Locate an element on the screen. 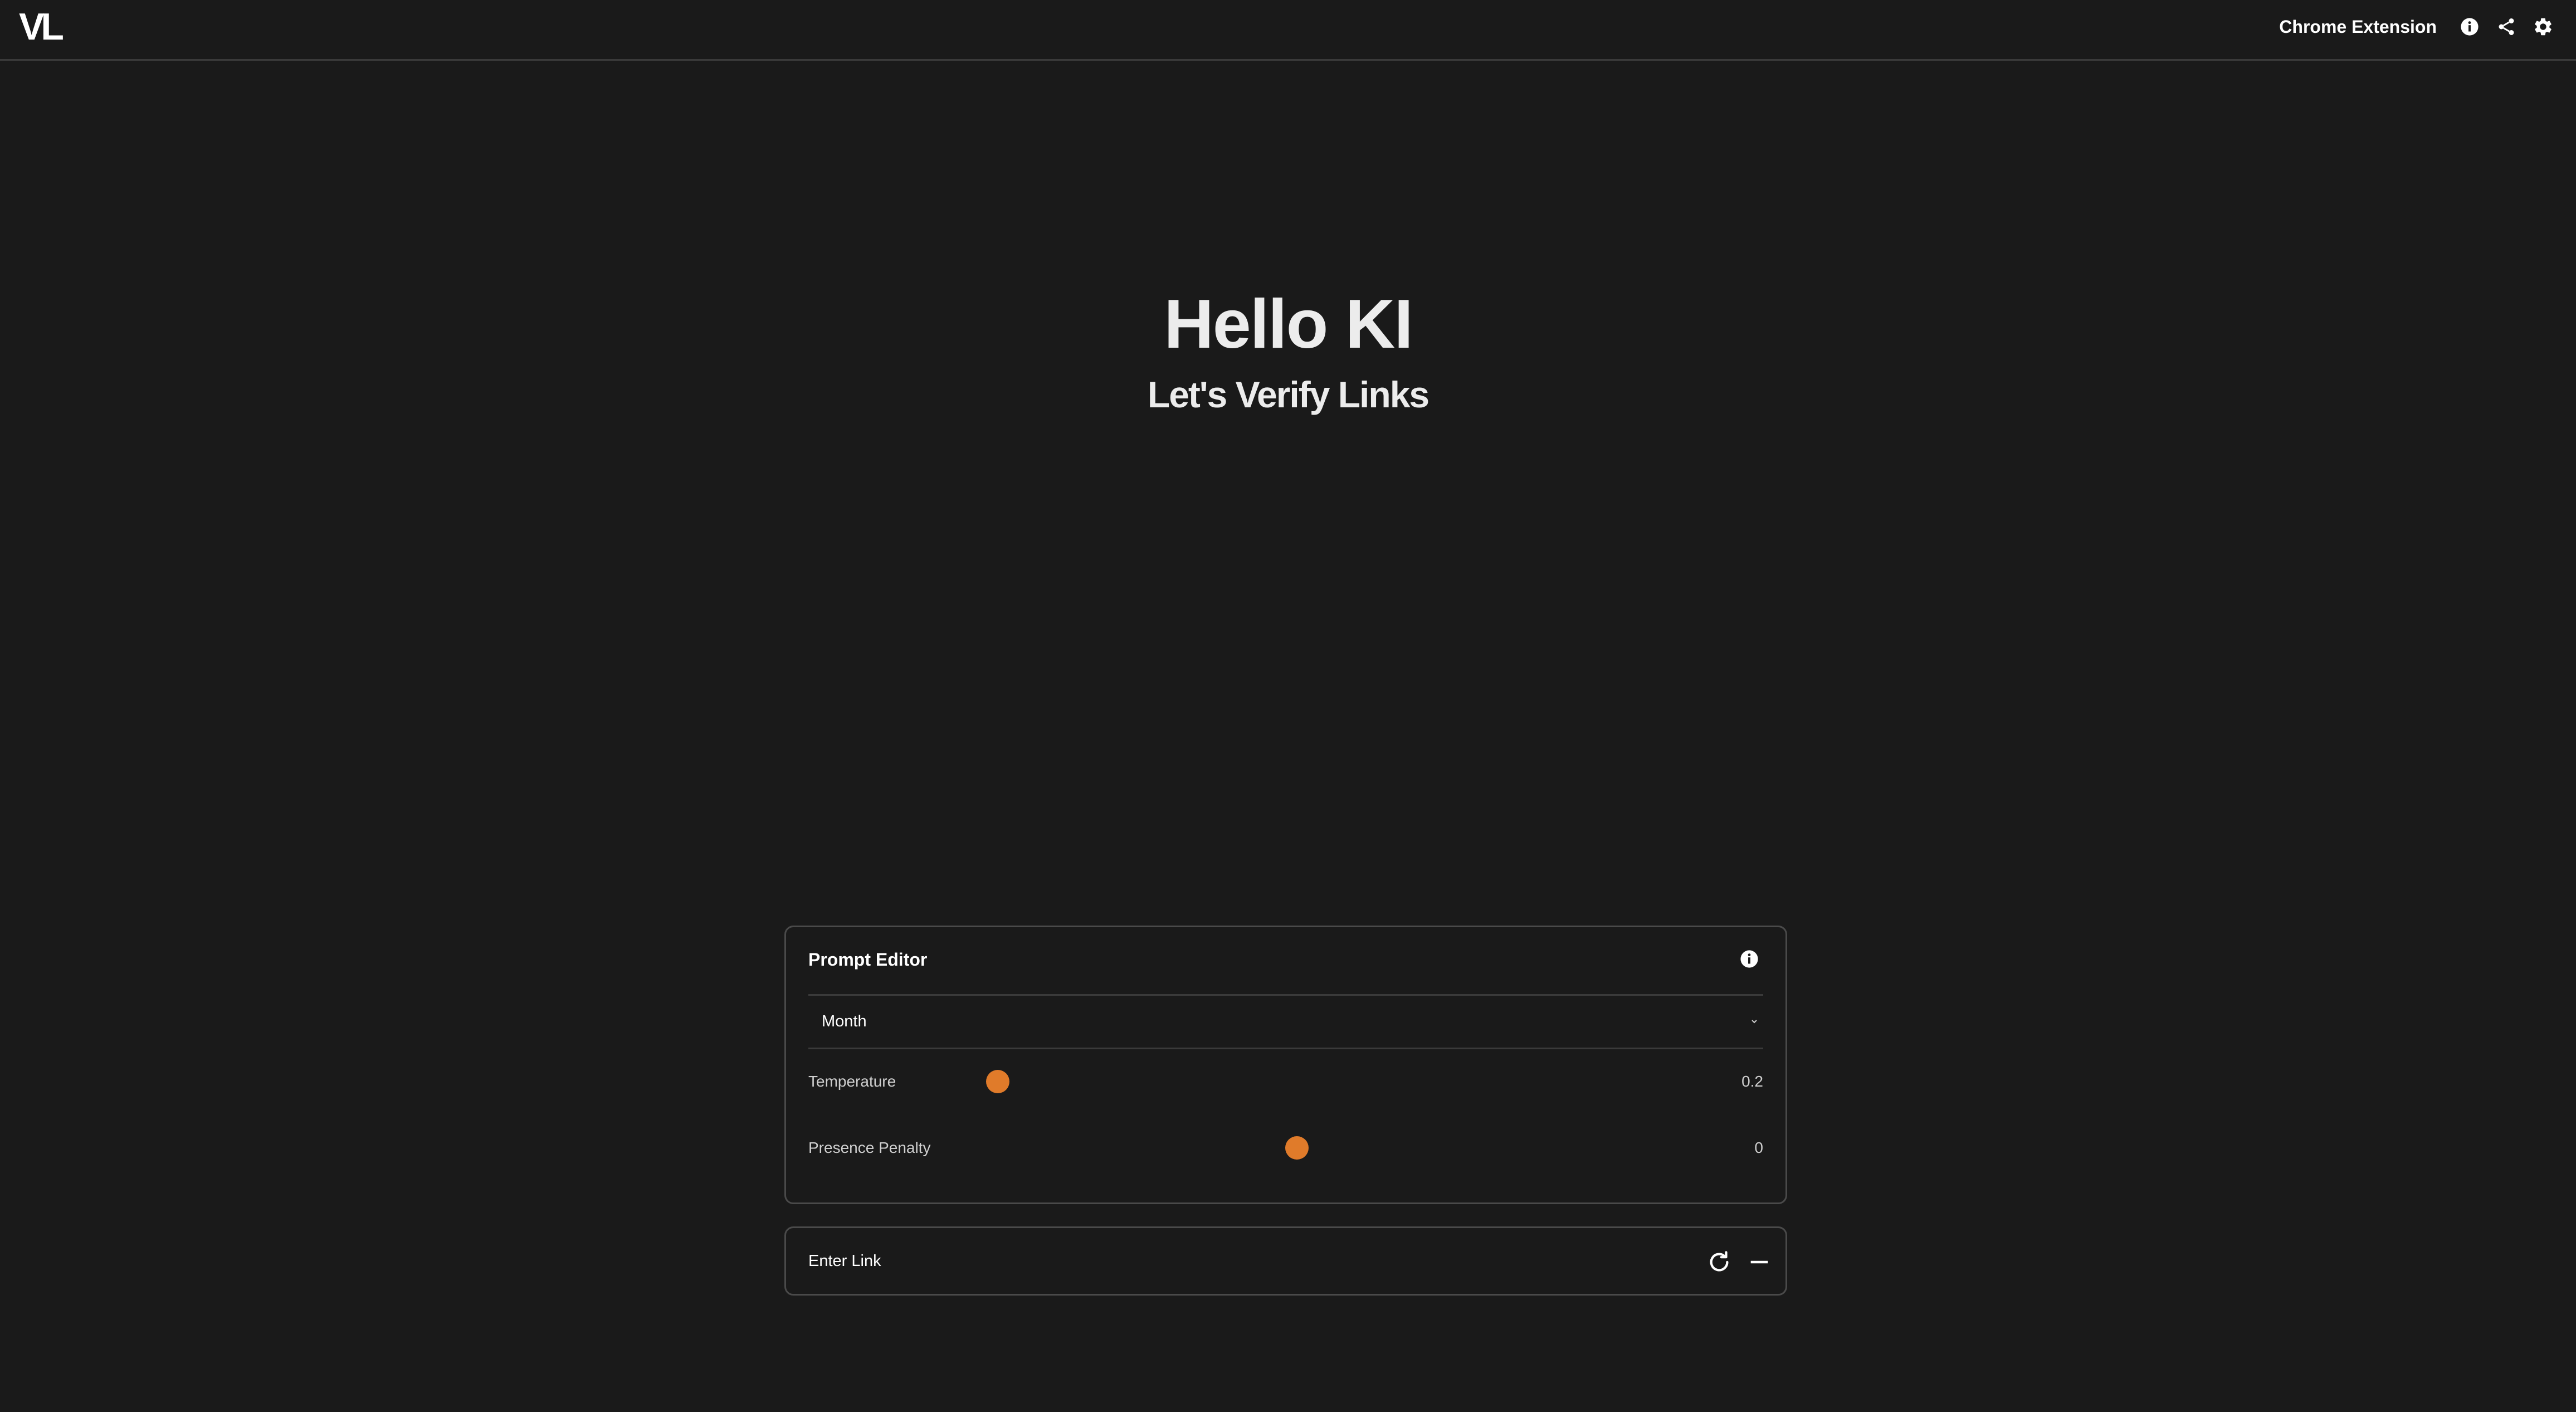 The height and width of the screenshot is (1412, 2576). presence-penalty-label: Presence Penalty is located at coordinates (869, 1147).